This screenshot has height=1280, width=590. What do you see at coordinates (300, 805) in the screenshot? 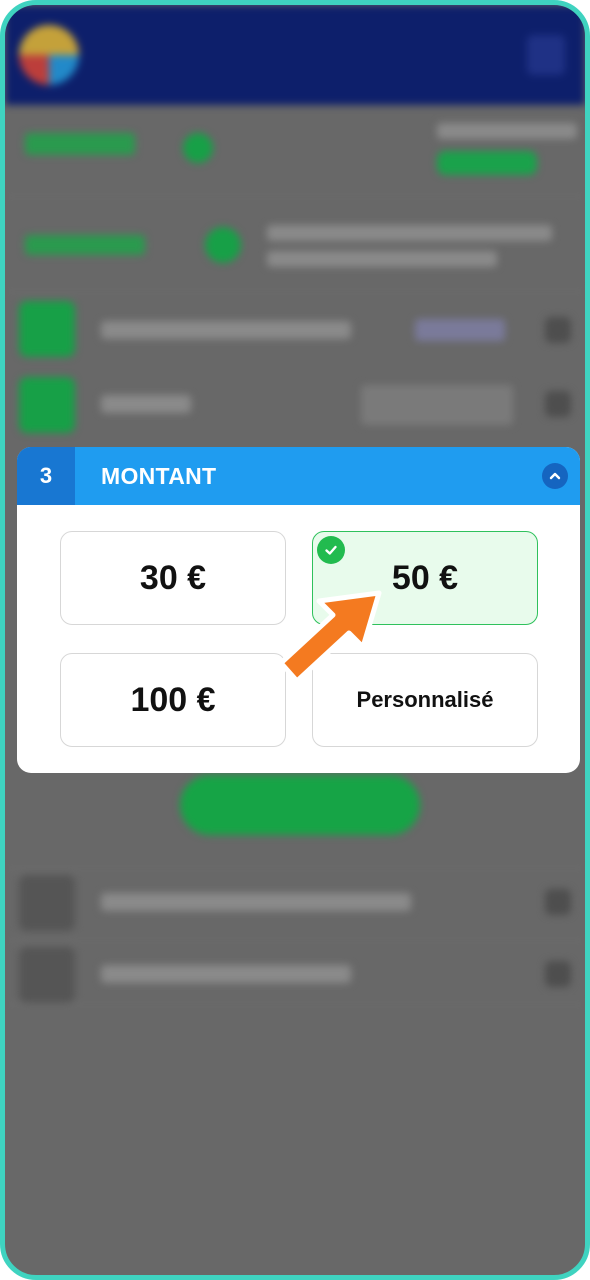
I see `blurred-continue-button` at bounding box center [300, 805].